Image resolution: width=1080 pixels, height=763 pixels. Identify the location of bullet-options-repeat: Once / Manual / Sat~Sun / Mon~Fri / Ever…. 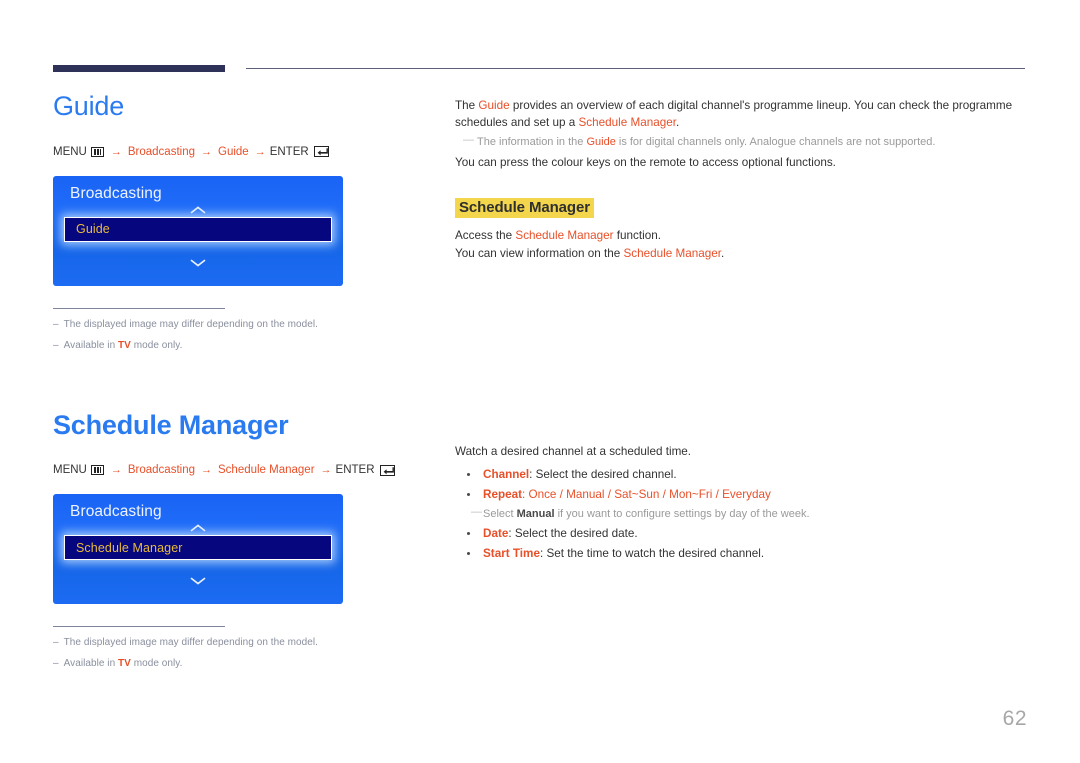
(649, 494).